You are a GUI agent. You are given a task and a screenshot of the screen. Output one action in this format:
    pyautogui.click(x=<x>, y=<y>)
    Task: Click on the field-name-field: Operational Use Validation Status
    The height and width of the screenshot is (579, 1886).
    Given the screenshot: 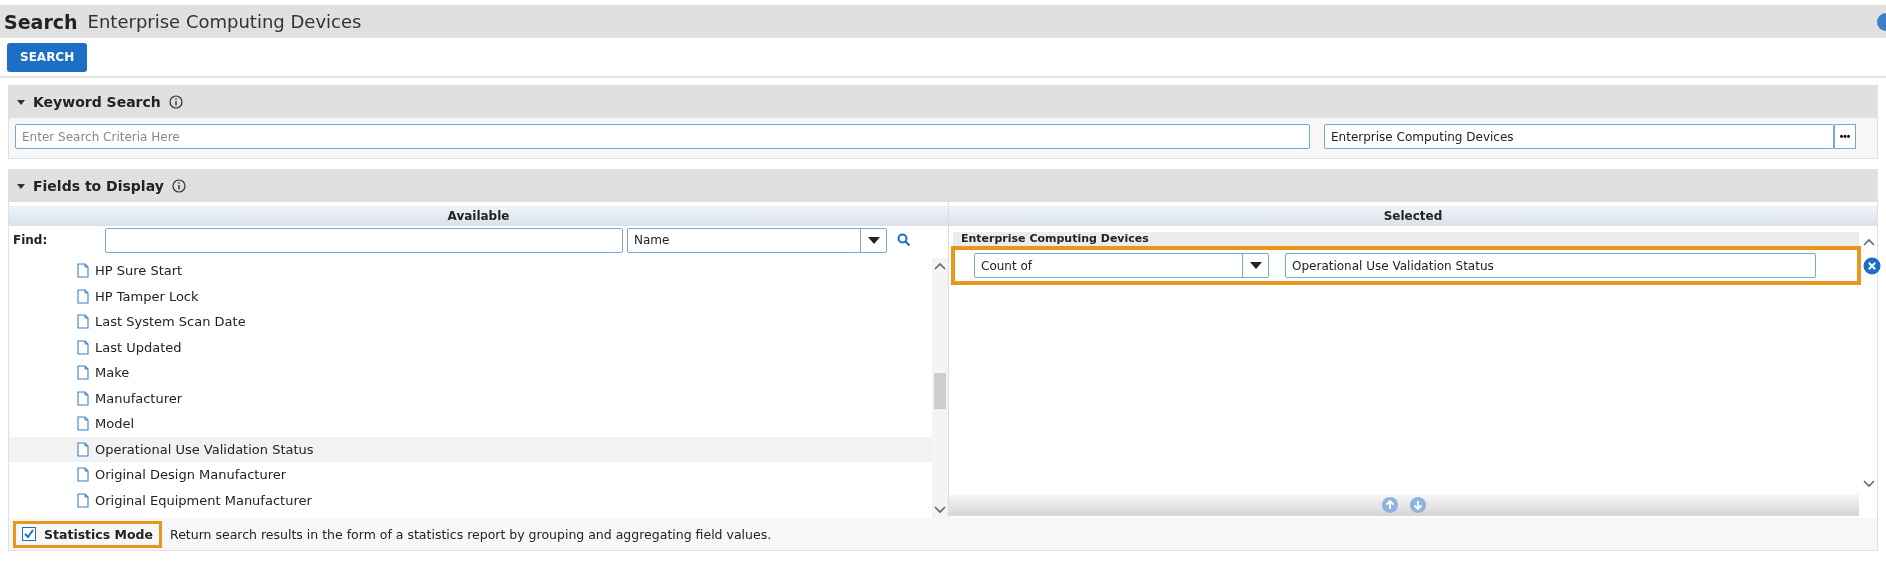 What is the action you would take?
    pyautogui.click(x=1550, y=265)
    